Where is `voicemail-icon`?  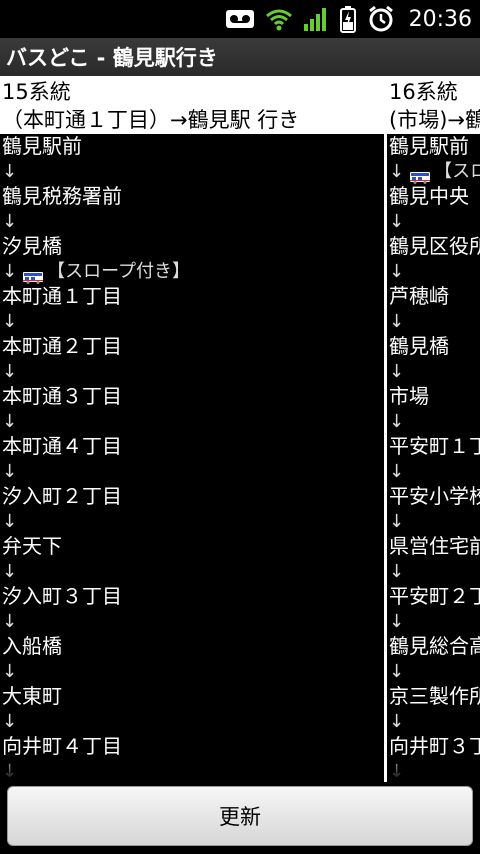 voicemail-icon is located at coordinates (240, 19).